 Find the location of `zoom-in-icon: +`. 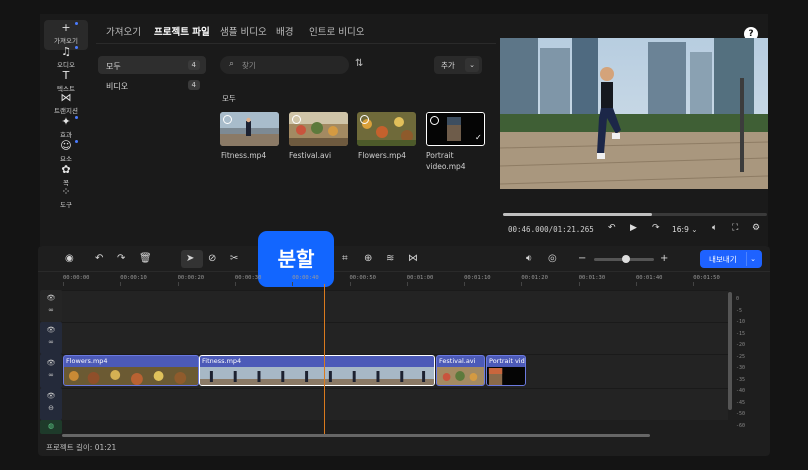

zoom-in-icon: + is located at coordinates (664, 258).